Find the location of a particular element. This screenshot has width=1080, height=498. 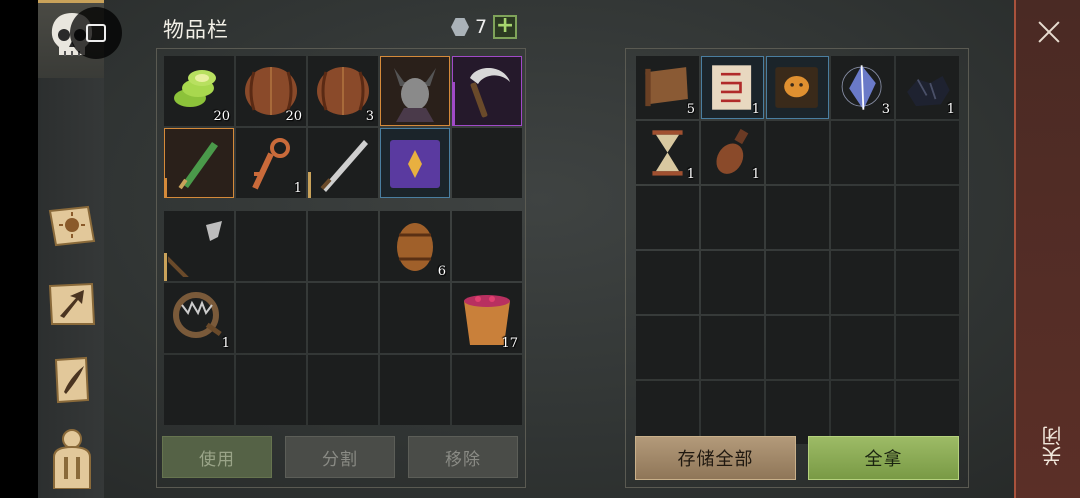

sidebar is located at coordinates (71, 249).